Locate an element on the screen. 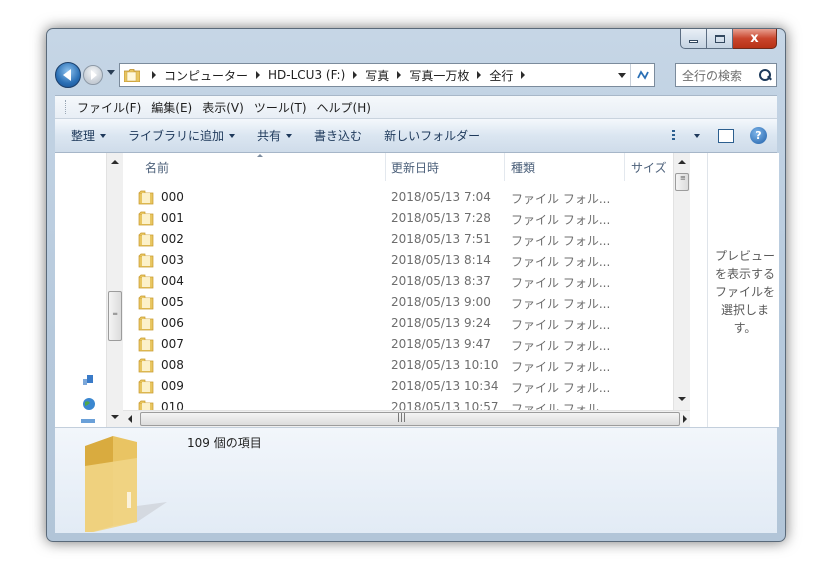  breadcrumb-computer: コンピューター is located at coordinates (206, 75).